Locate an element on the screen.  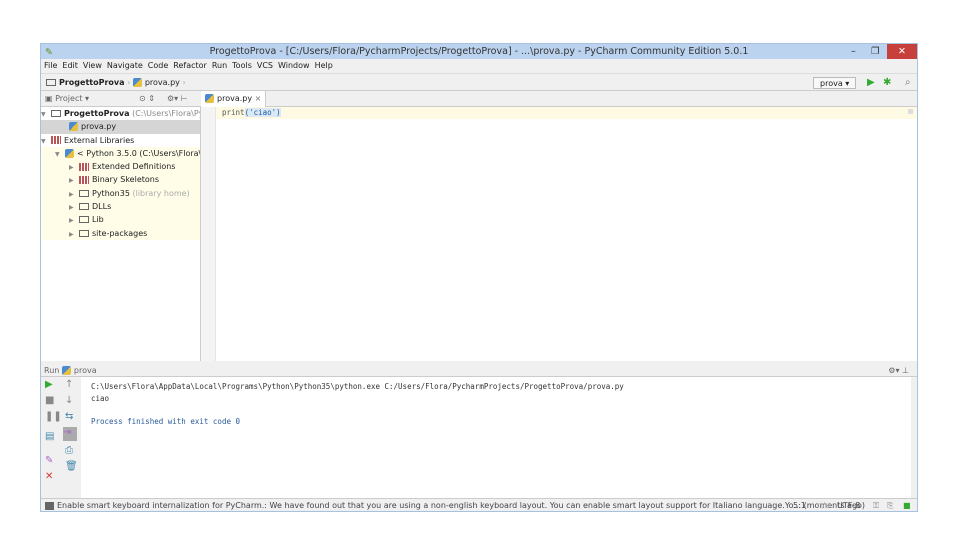
dump-threads-icon: ▤ is located at coordinates (49, 436).